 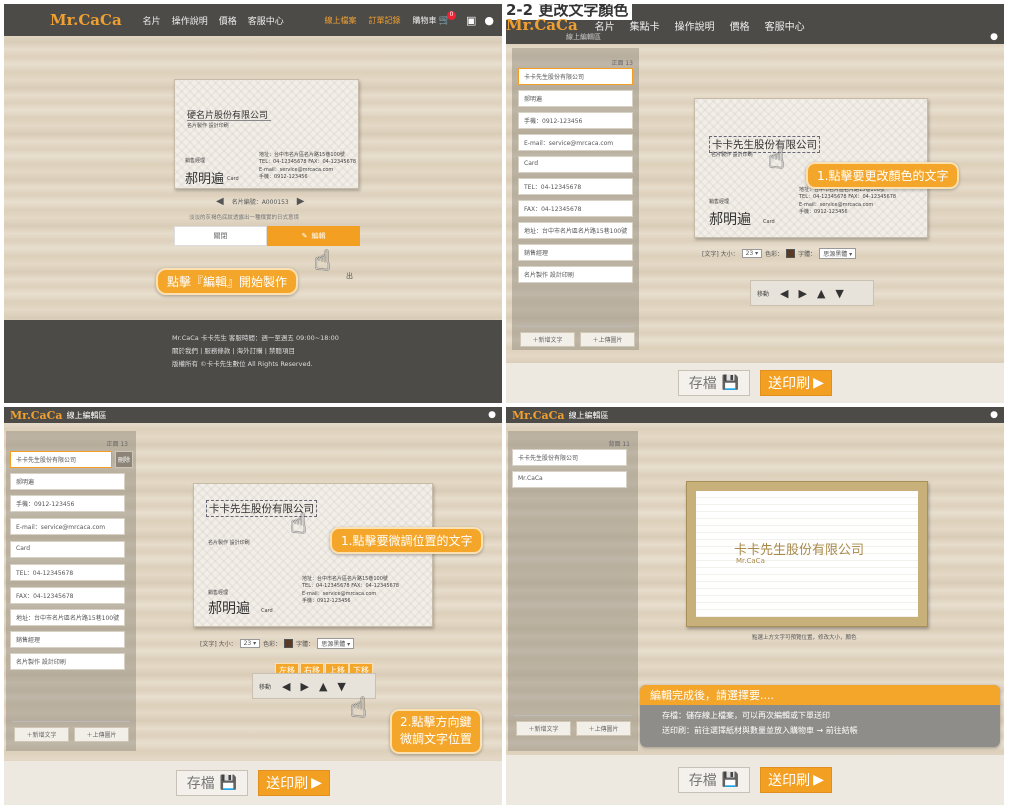 What do you see at coordinates (385, 20) in the screenshot?
I see `link-orders: 訂單記錄` at bounding box center [385, 20].